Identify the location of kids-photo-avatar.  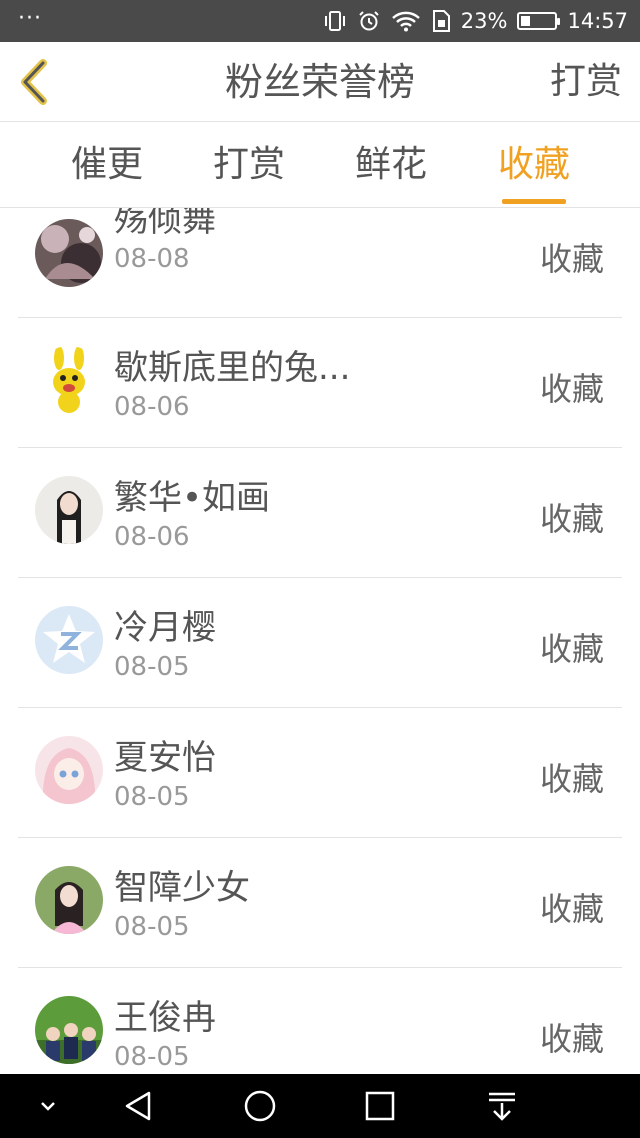
(69, 1030).